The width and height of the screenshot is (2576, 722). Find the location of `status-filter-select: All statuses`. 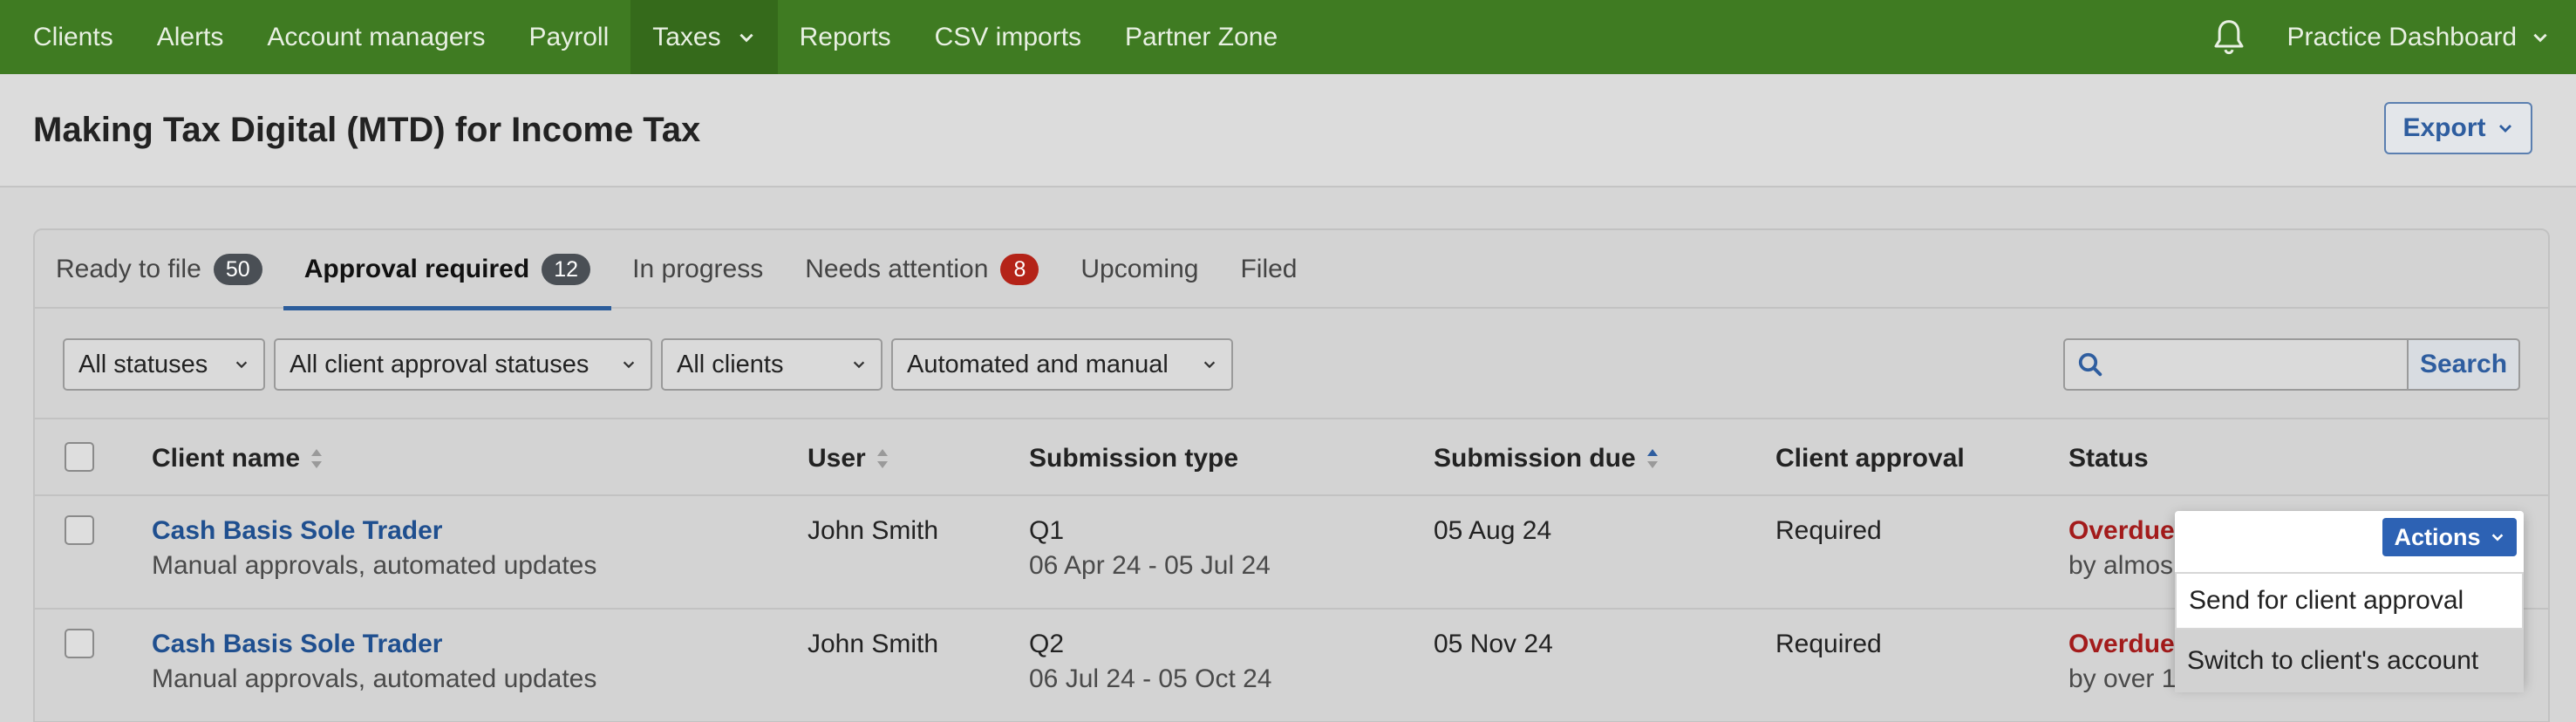

status-filter-select: All statuses is located at coordinates (164, 364).